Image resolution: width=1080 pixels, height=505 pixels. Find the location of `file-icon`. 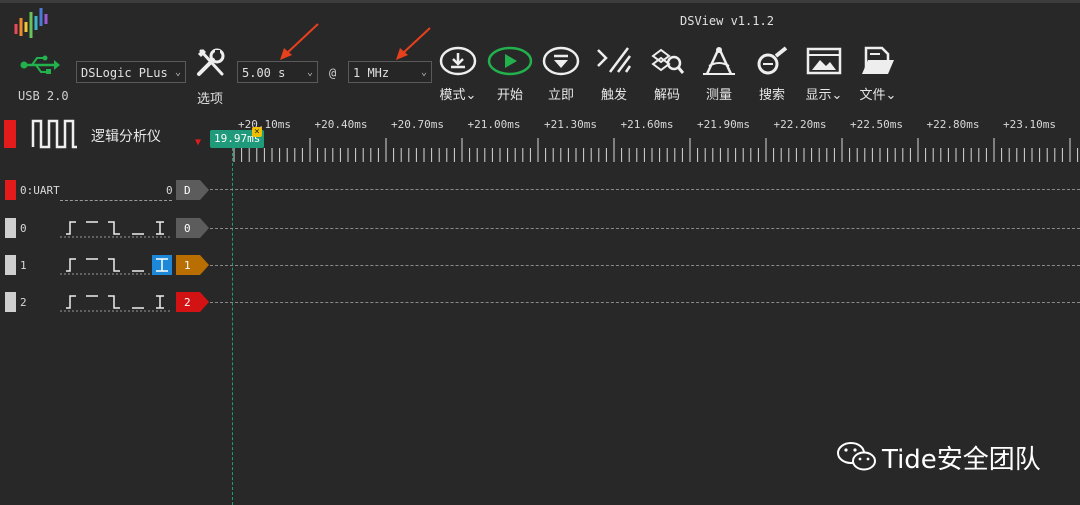

file-icon is located at coordinates (878, 60).